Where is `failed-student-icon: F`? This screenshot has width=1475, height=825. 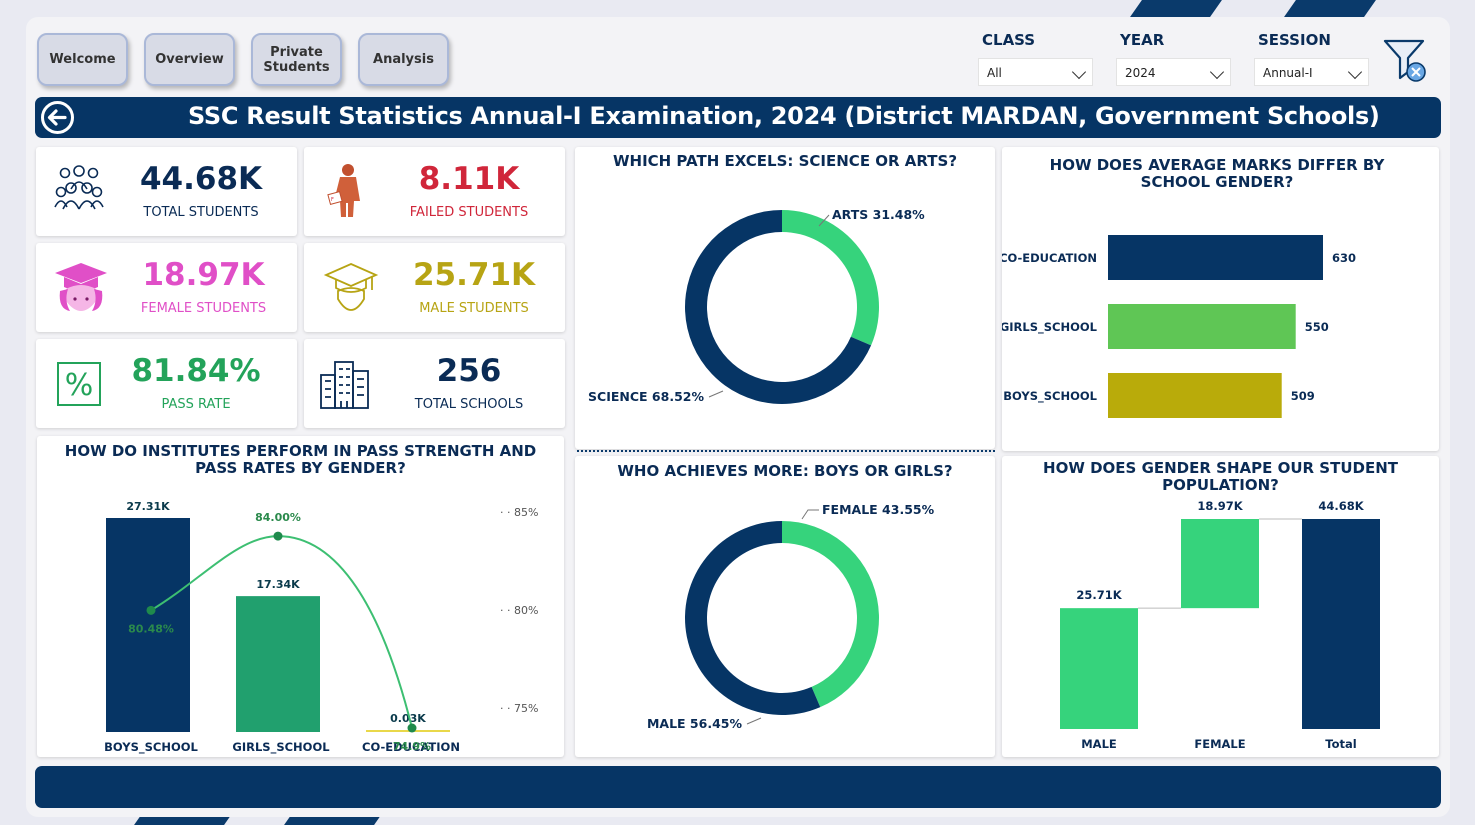 failed-student-icon: F is located at coordinates (343, 190).